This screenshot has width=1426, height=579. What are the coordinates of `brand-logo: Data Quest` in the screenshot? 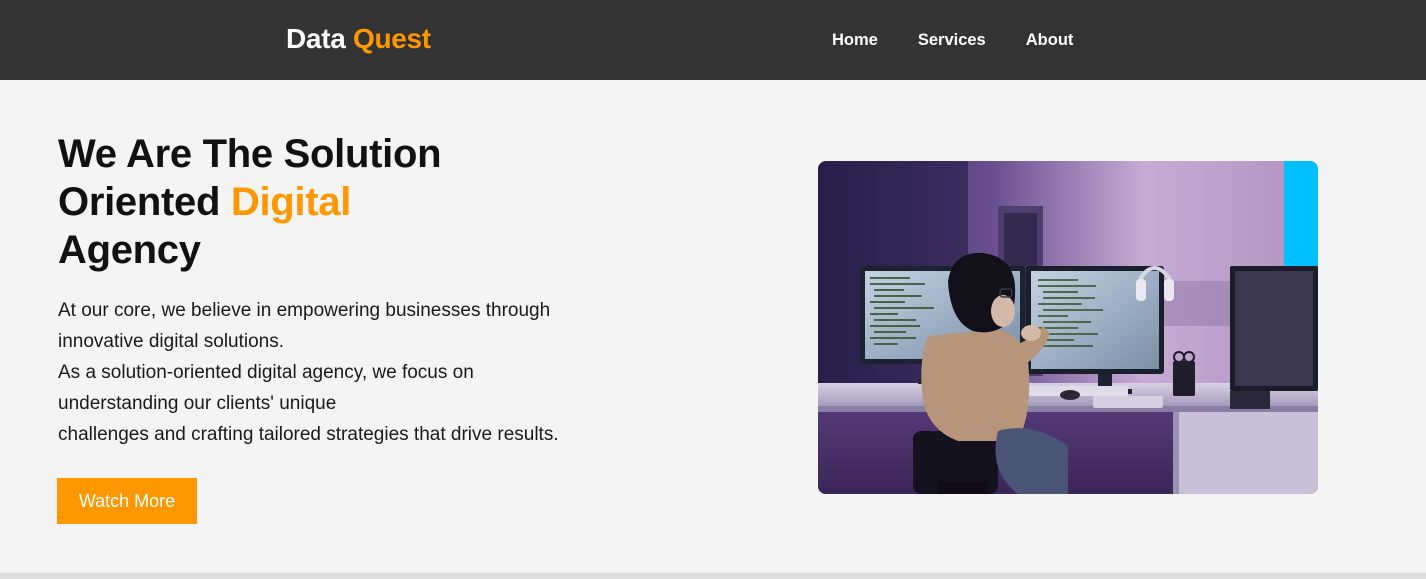 It's located at (358, 39).